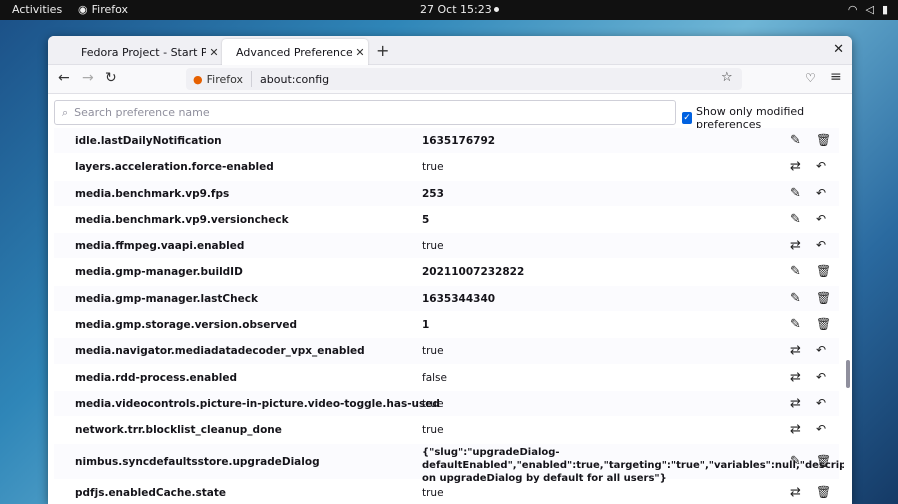 Image resolution: width=898 pixels, height=504 pixels. I want to click on preference-value: false, so click(434, 377).